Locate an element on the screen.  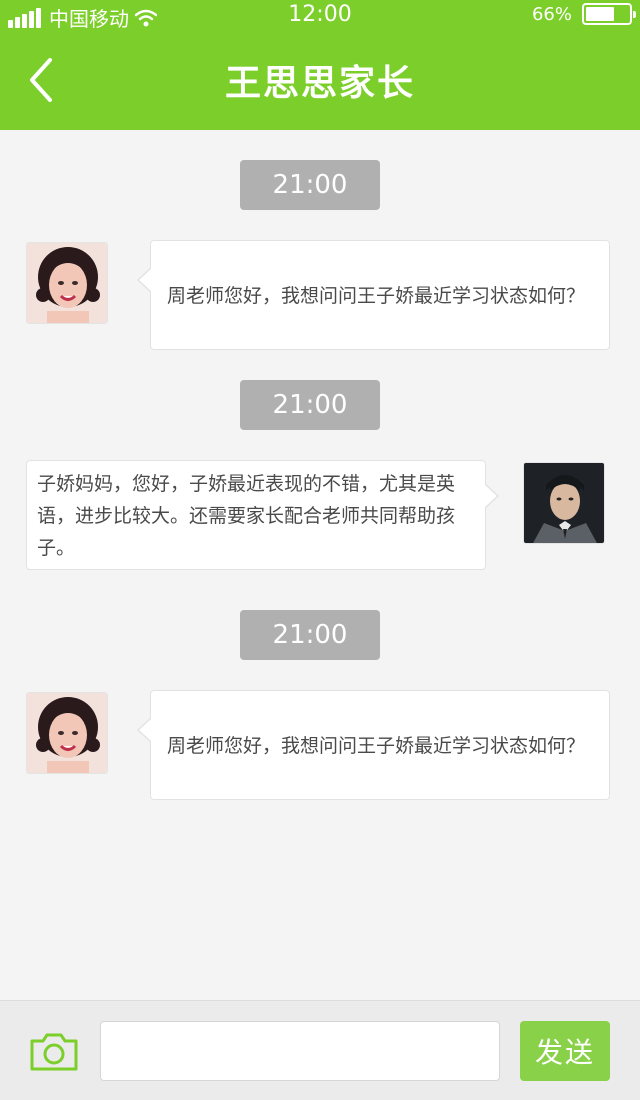
camera-icon is located at coordinates (54, 1052).